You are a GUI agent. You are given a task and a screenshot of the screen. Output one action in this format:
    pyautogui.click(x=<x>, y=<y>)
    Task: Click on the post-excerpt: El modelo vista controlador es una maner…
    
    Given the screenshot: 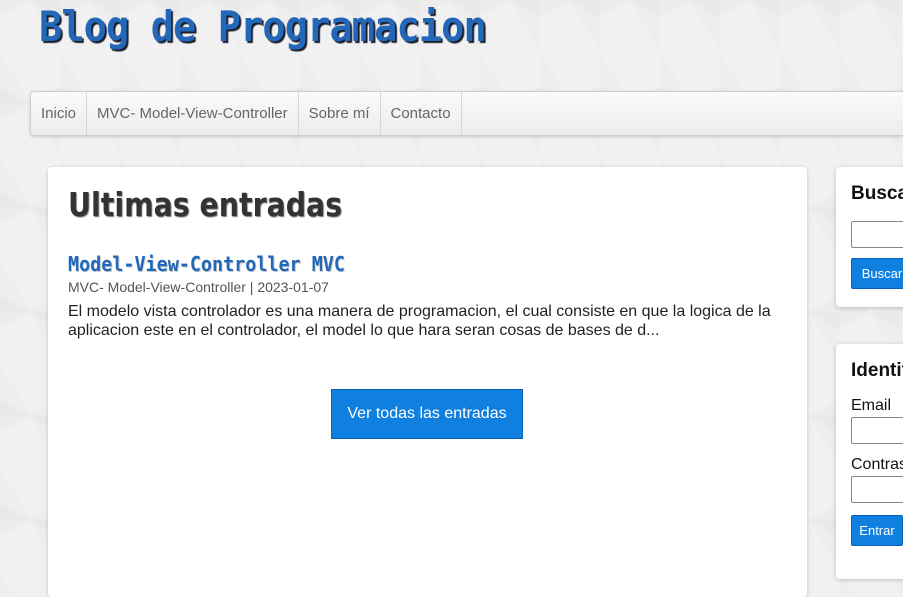 What is the action you would take?
    pyautogui.click(x=419, y=321)
    